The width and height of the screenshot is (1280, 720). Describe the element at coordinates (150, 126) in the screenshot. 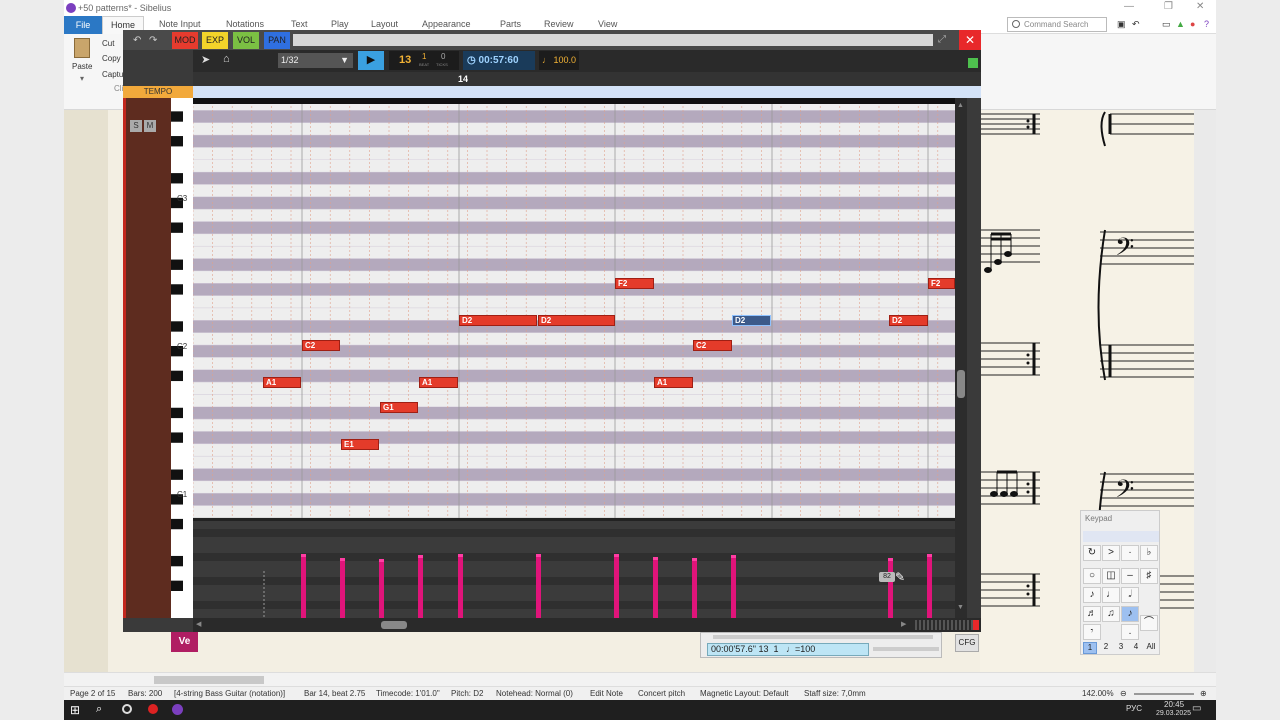

I see `mute-button: M` at that location.